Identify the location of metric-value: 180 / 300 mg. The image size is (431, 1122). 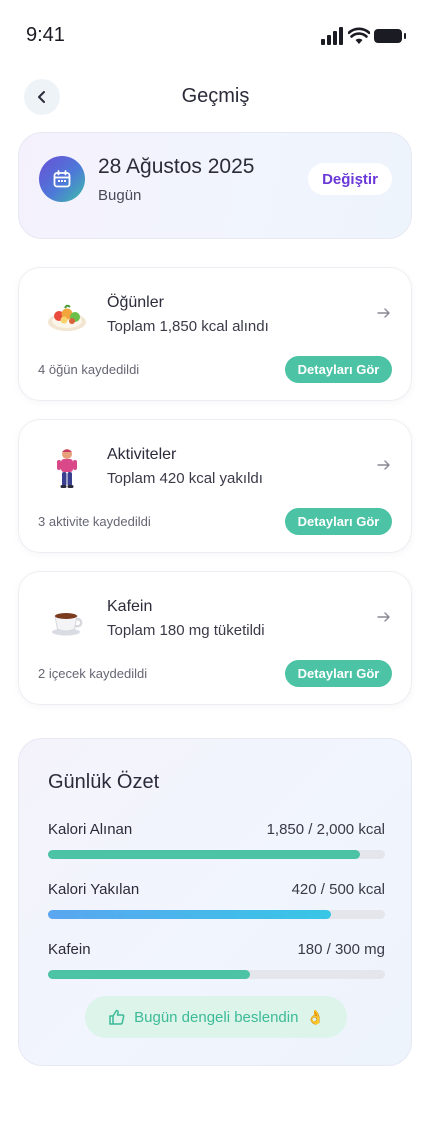
(341, 949).